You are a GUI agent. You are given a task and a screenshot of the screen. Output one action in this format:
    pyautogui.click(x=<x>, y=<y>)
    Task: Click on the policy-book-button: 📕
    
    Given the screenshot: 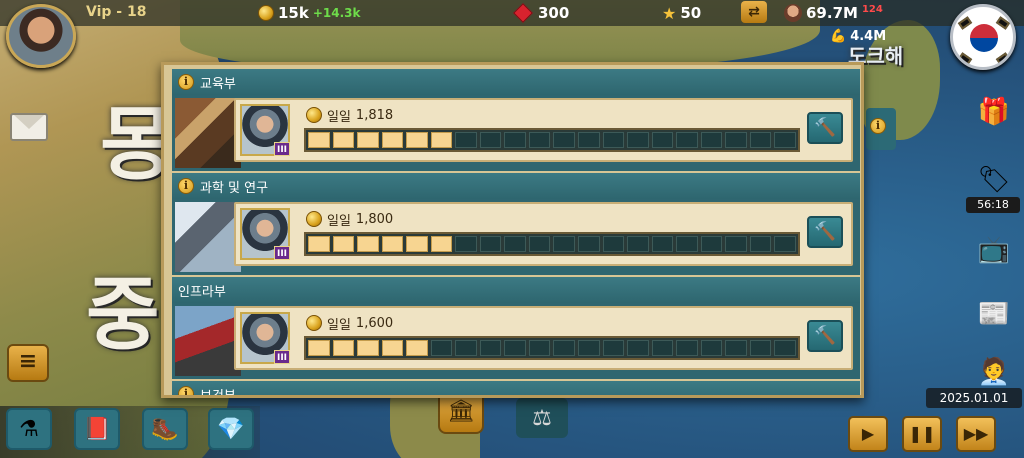 What is the action you would take?
    pyautogui.click(x=97, y=429)
    